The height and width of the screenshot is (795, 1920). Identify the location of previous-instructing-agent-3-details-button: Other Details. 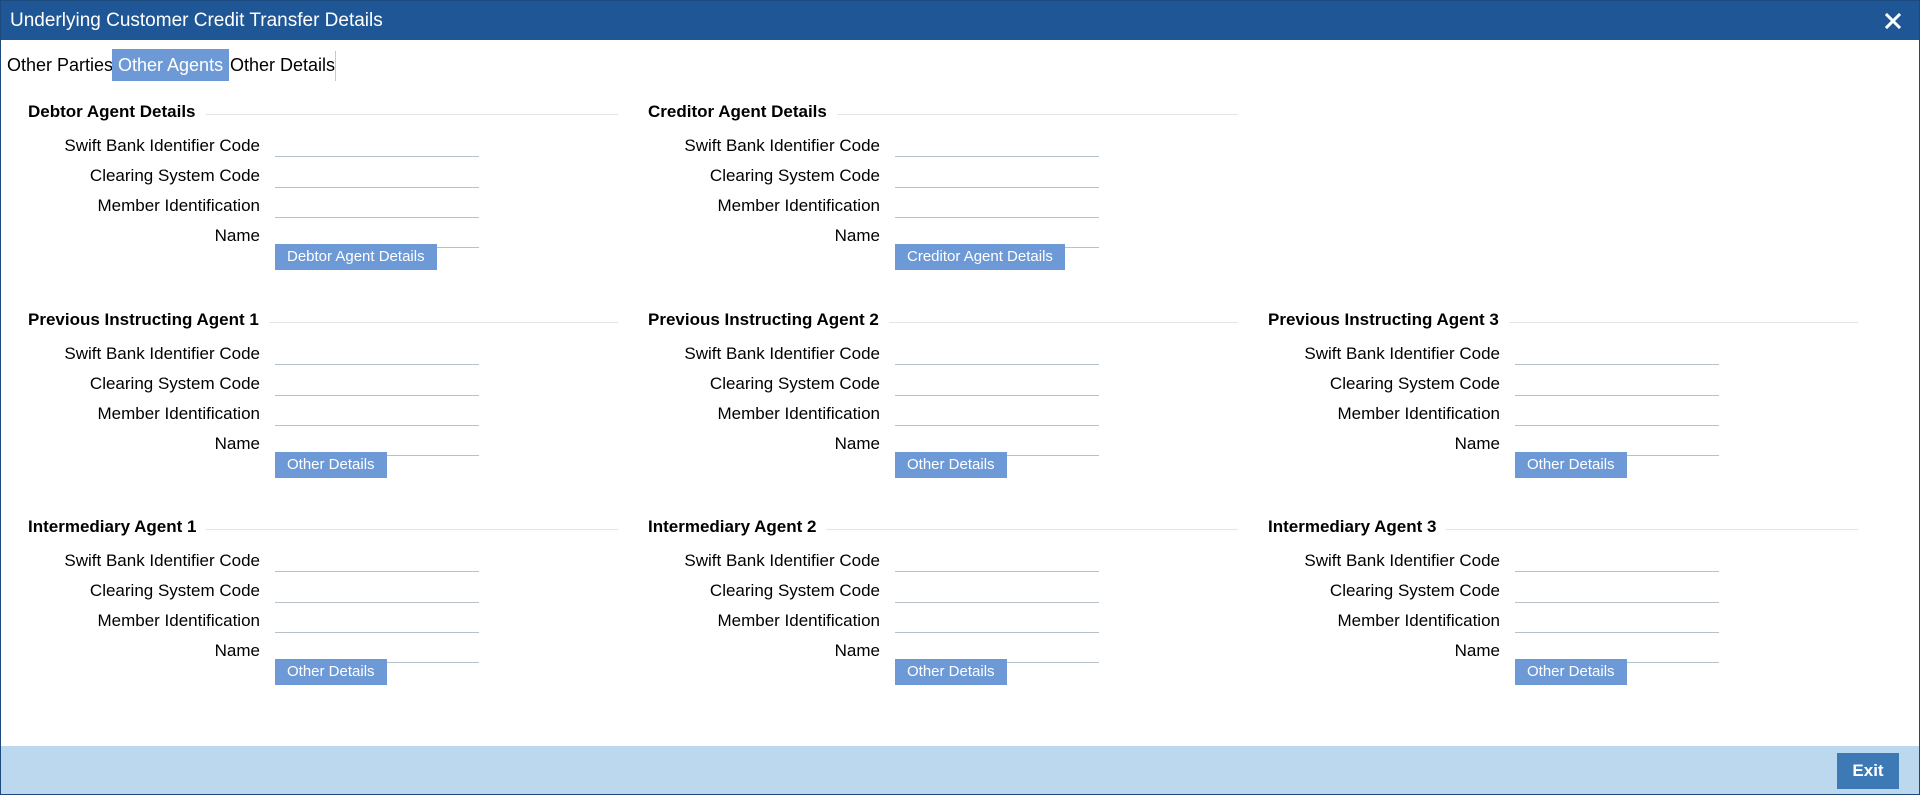
(1571, 465).